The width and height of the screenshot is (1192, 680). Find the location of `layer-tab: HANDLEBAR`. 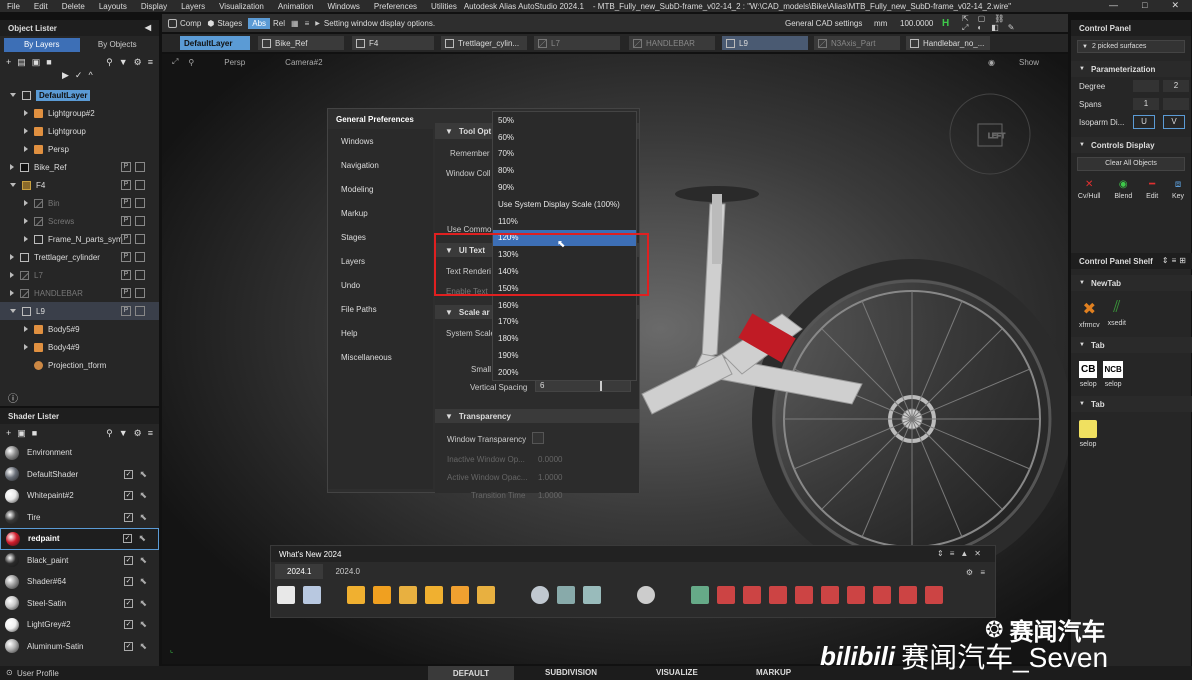

layer-tab: HANDLEBAR is located at coordinates (672, 43).